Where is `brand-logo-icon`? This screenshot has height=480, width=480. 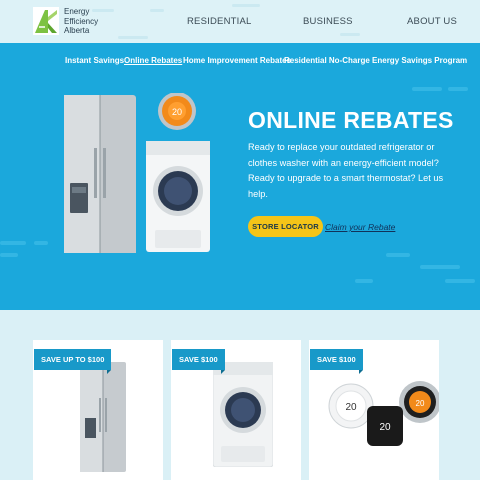 brand-logo-icon is located at coordinates (46, 21).